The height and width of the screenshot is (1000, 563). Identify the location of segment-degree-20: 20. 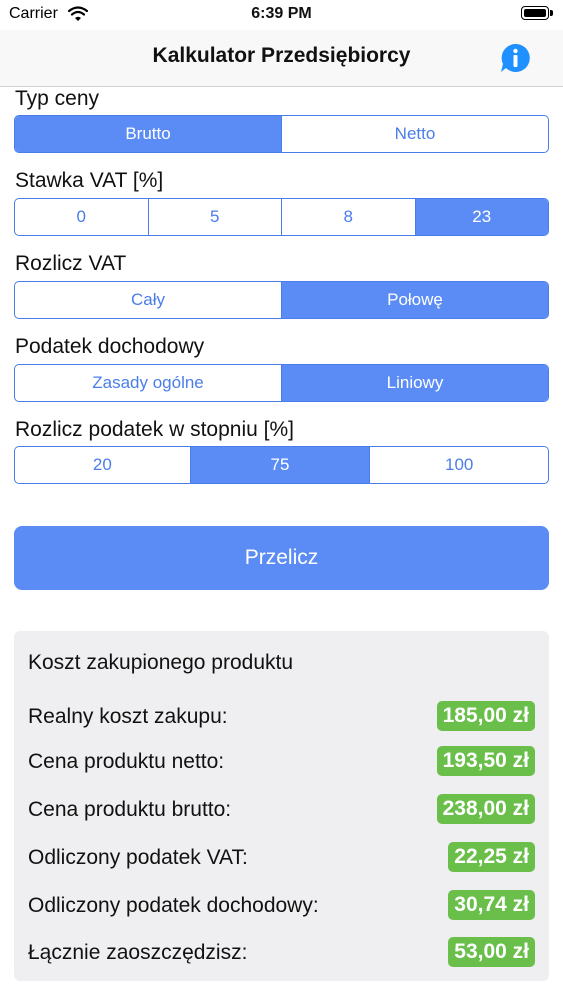
(103, 465).